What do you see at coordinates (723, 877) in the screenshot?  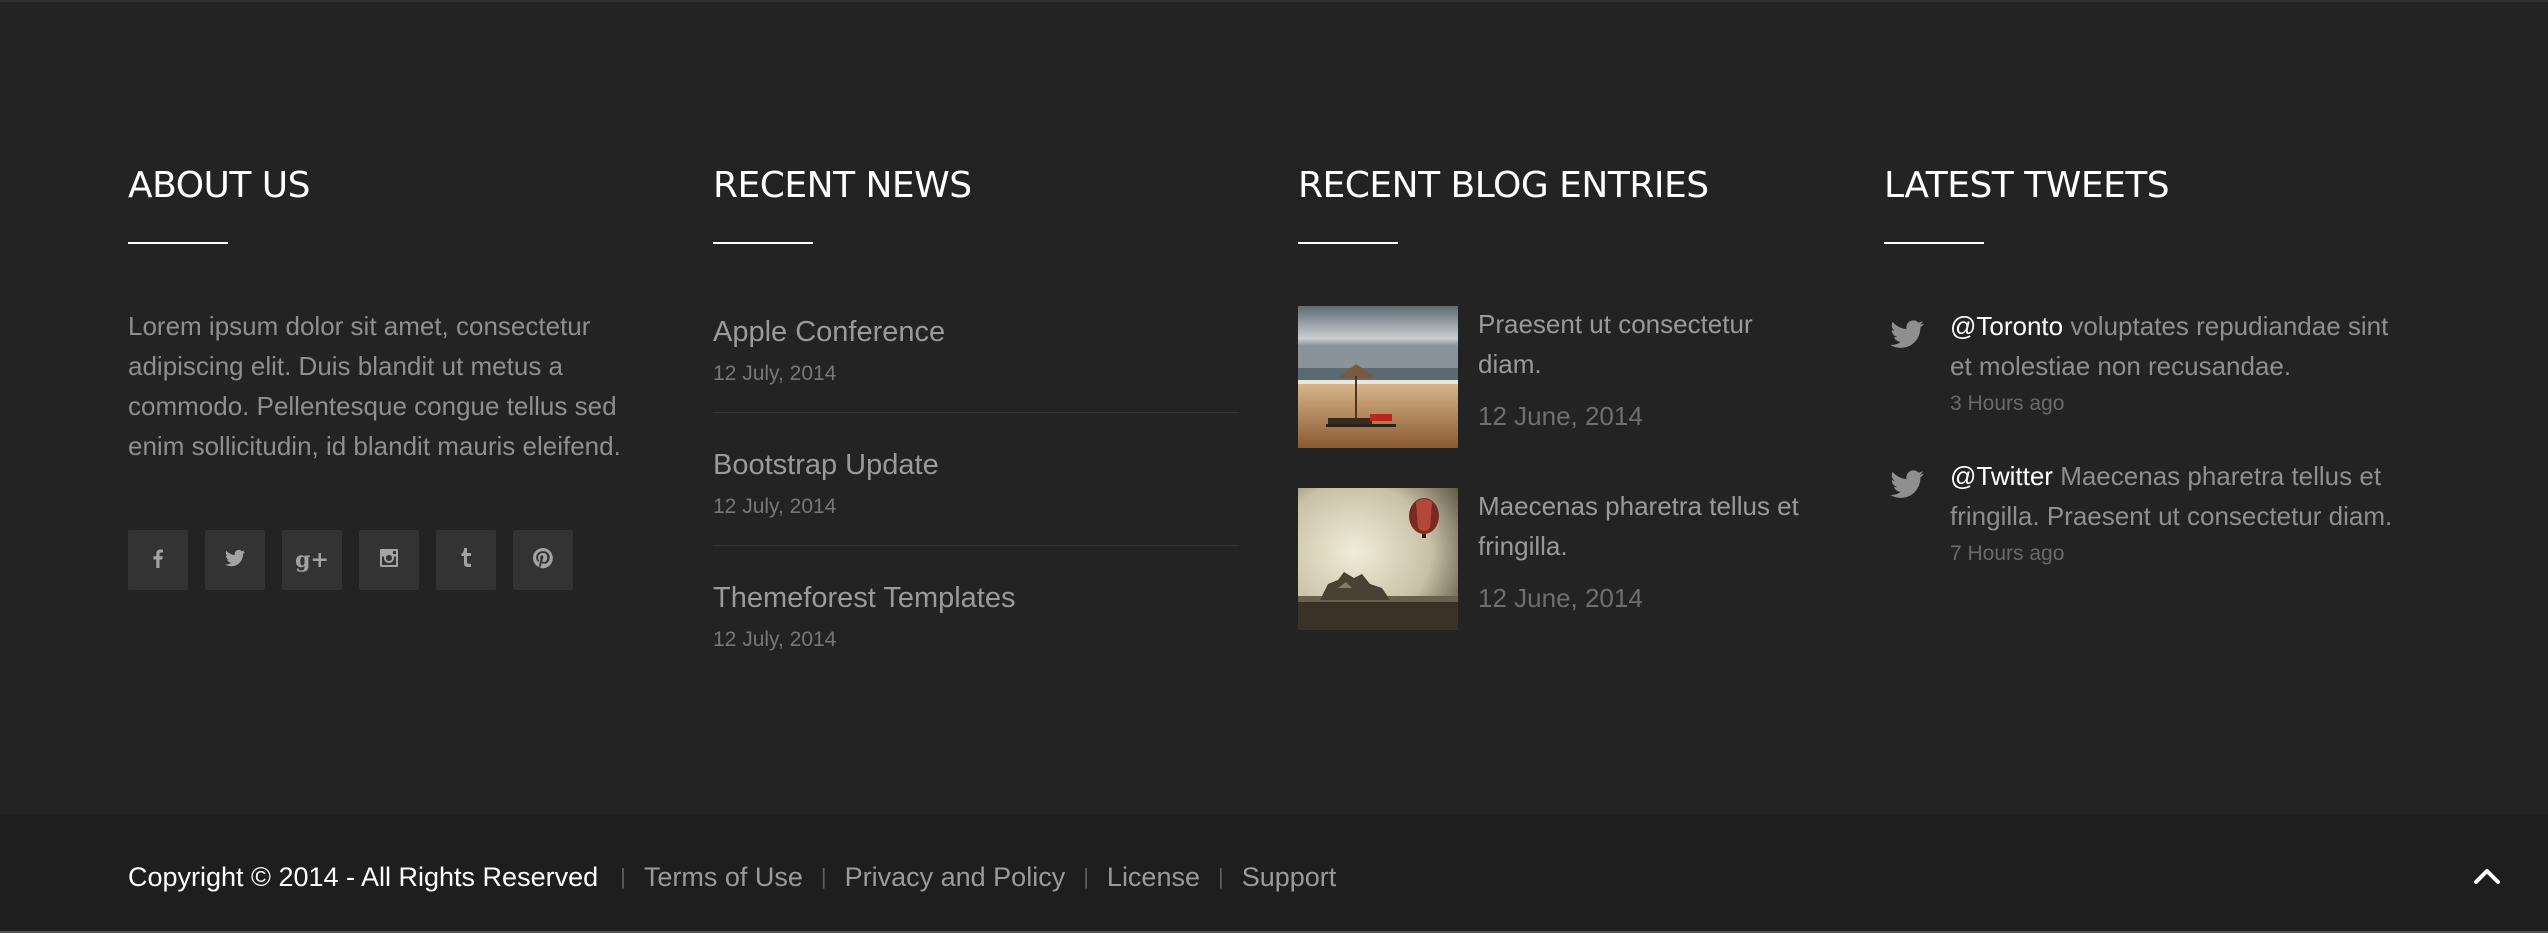 I see `terms-of-use-link: Terms of Use` at bounding box center [723, 877].